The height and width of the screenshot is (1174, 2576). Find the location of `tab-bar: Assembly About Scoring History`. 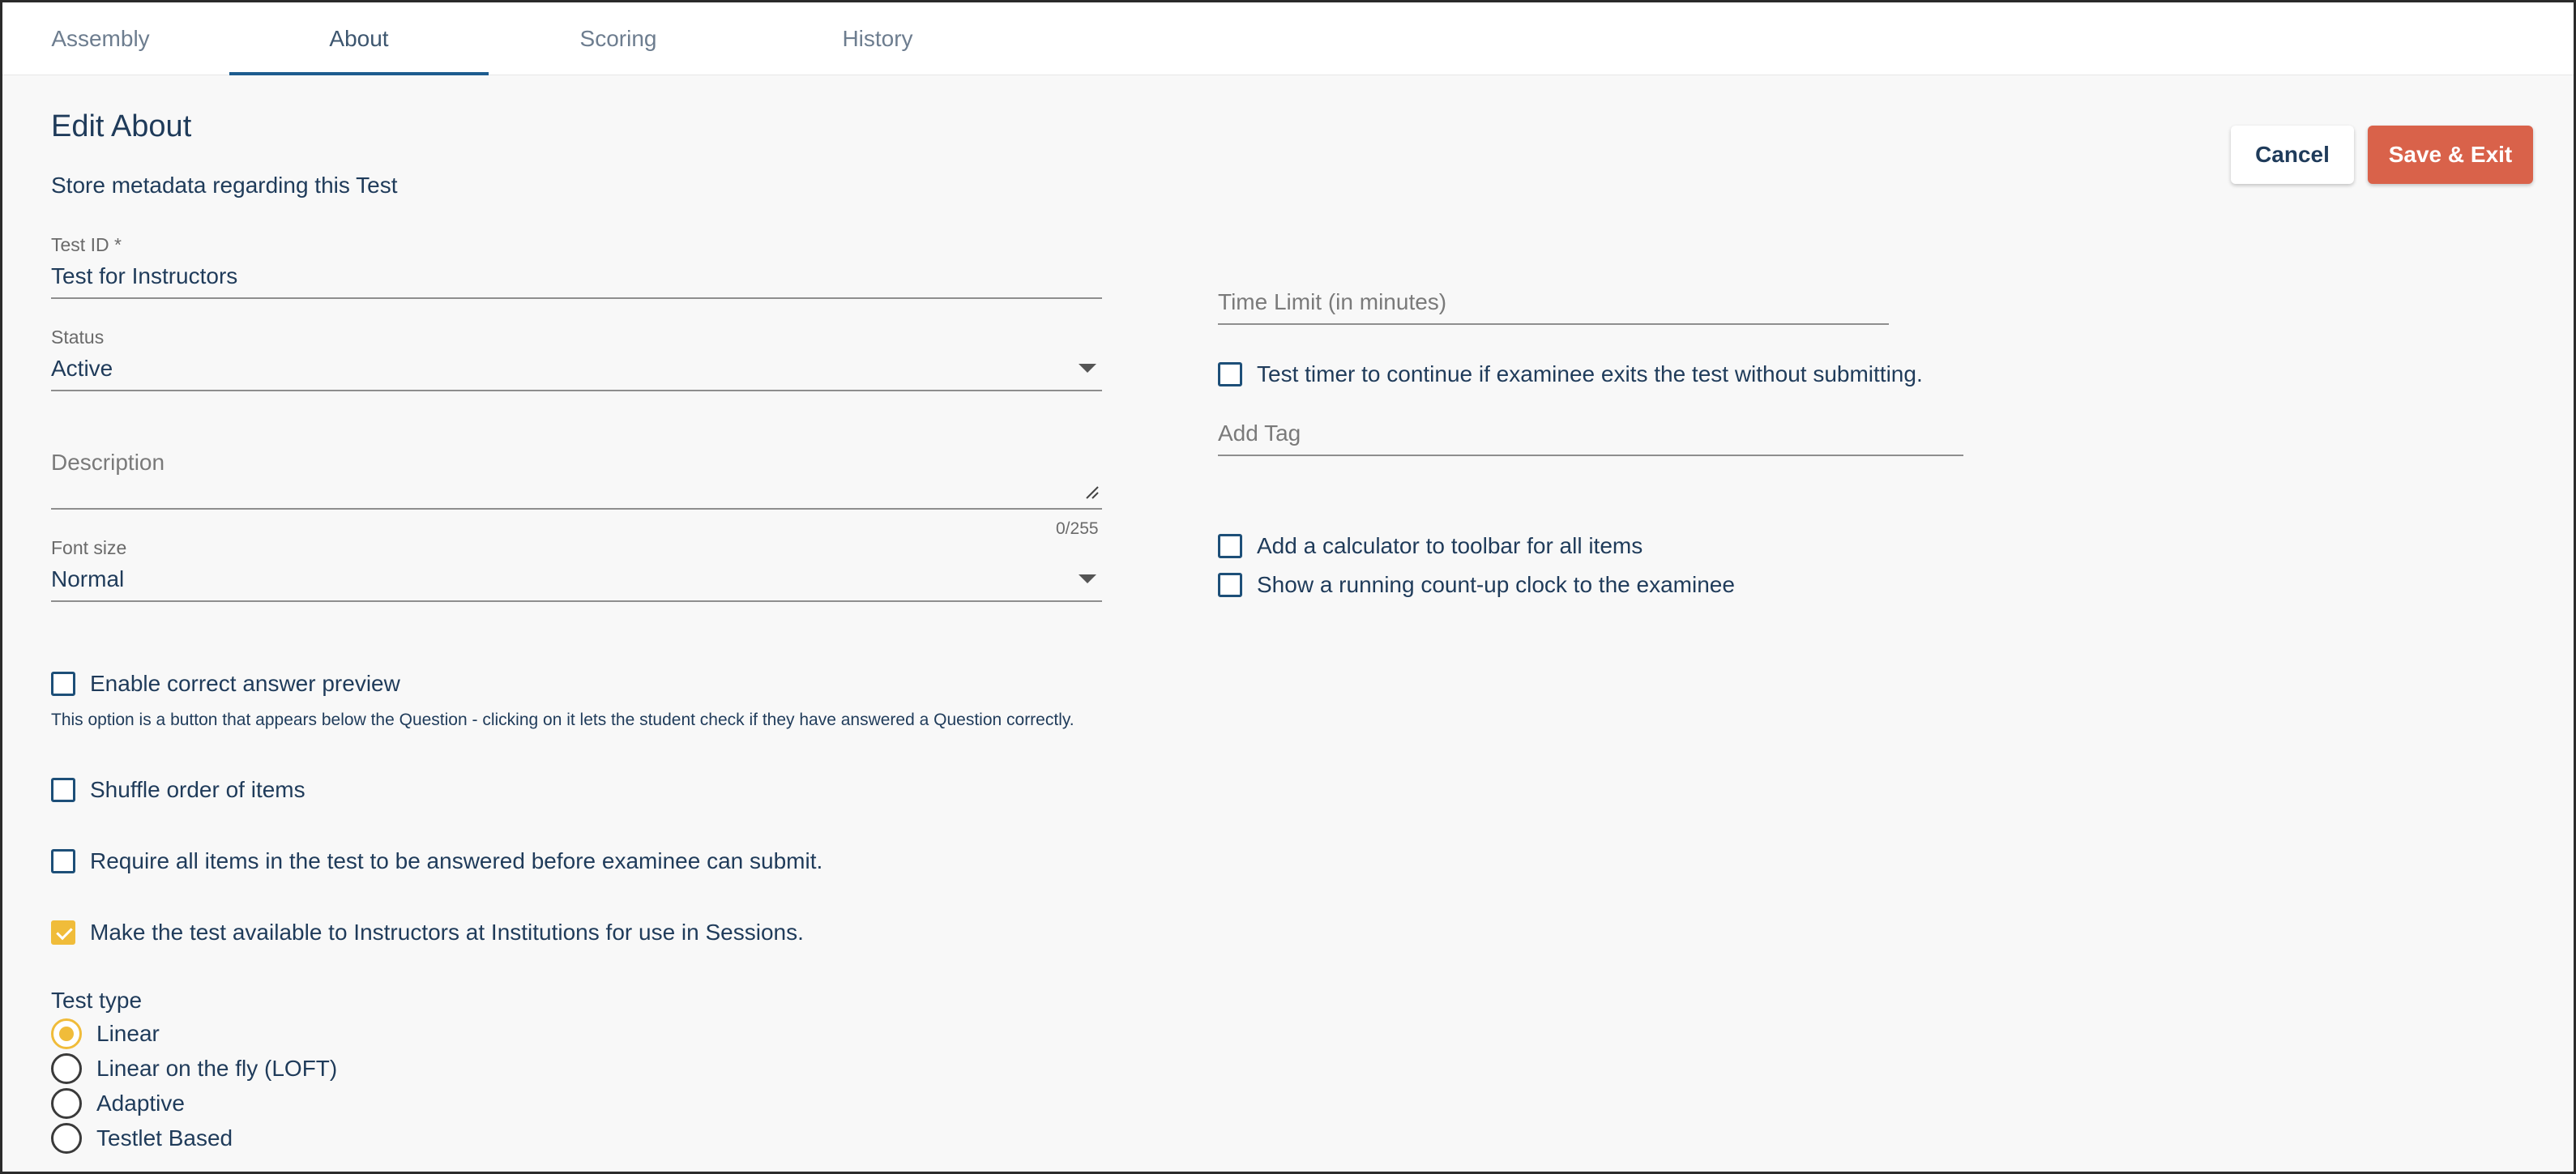

tab-bar: Assembly About Scoring History is located at coordinates (1288, 38).